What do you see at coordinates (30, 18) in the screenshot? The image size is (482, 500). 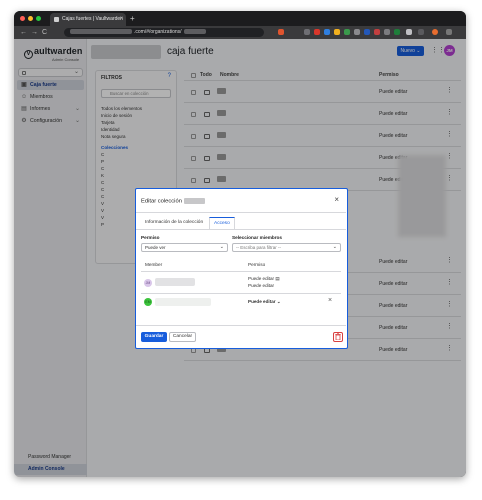 I see `minimize-window-button` at bounding box center [30, 18].